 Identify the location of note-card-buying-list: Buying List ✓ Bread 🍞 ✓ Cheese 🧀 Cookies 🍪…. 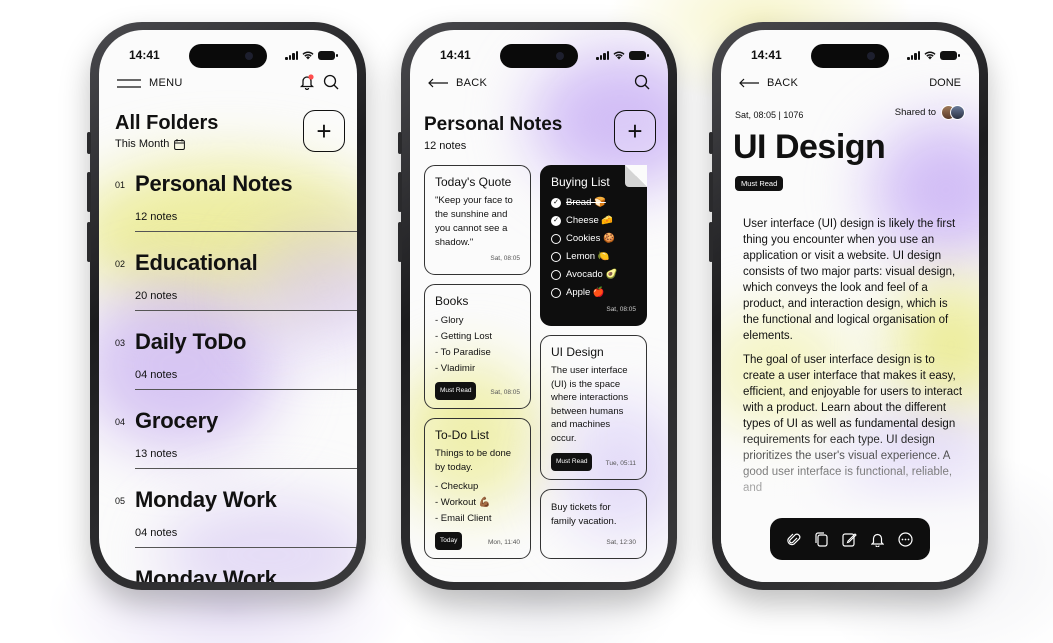
(593, 245).